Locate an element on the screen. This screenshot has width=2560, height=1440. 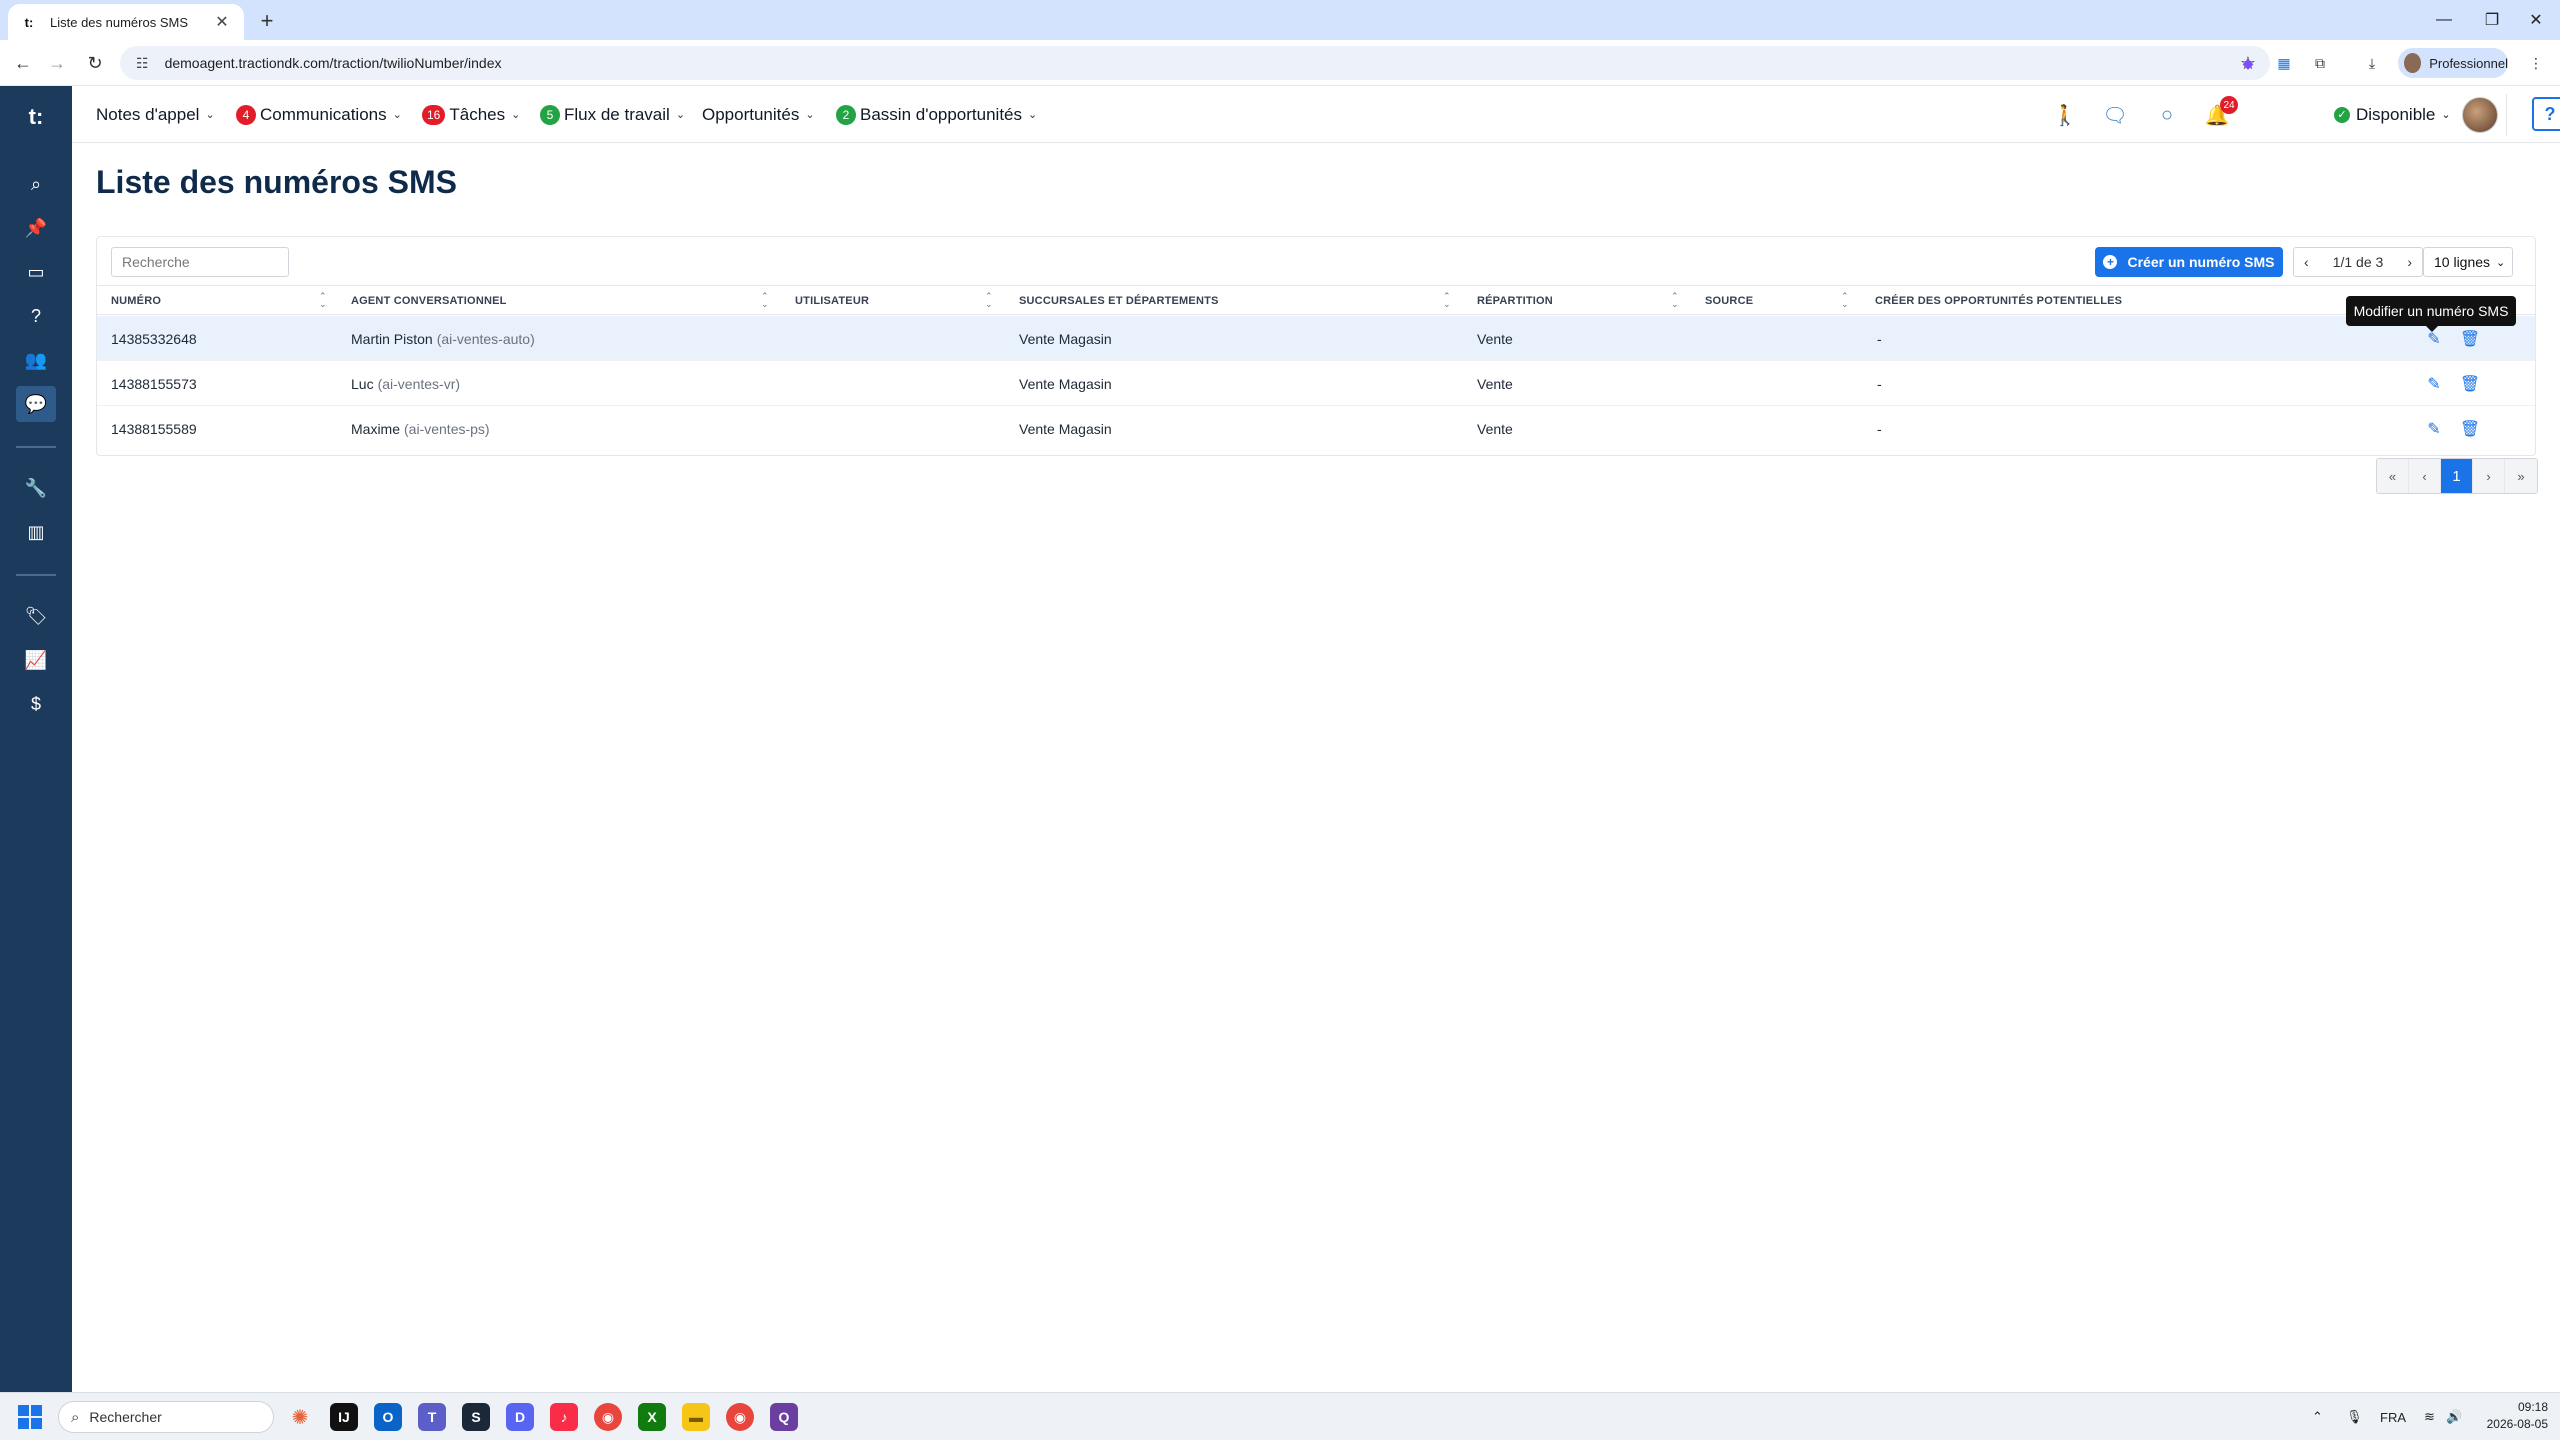
music-app-icon: ♪ is located at coordinates (564, 1417).